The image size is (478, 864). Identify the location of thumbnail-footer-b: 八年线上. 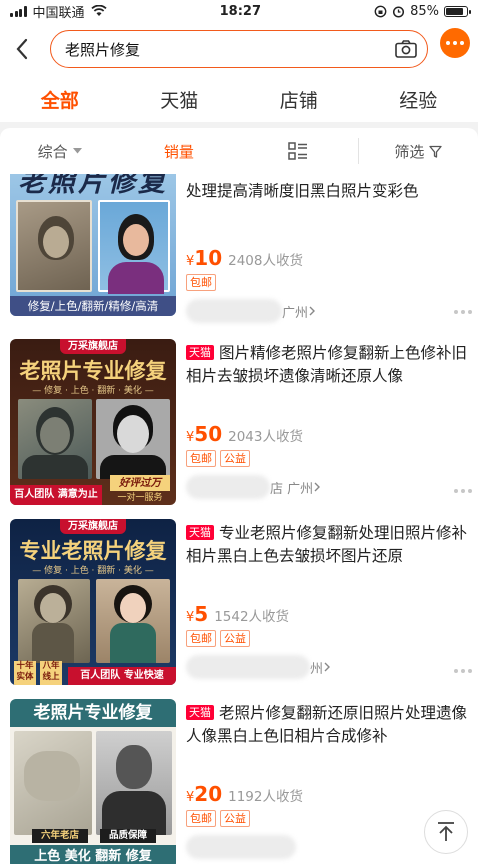
(51, 673).